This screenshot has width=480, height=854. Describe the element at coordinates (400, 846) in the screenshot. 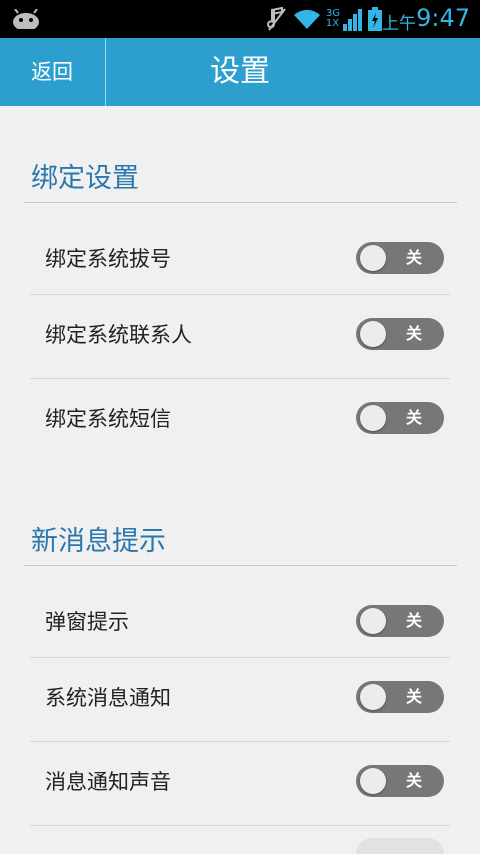

I see `partial-toggle` at that location.